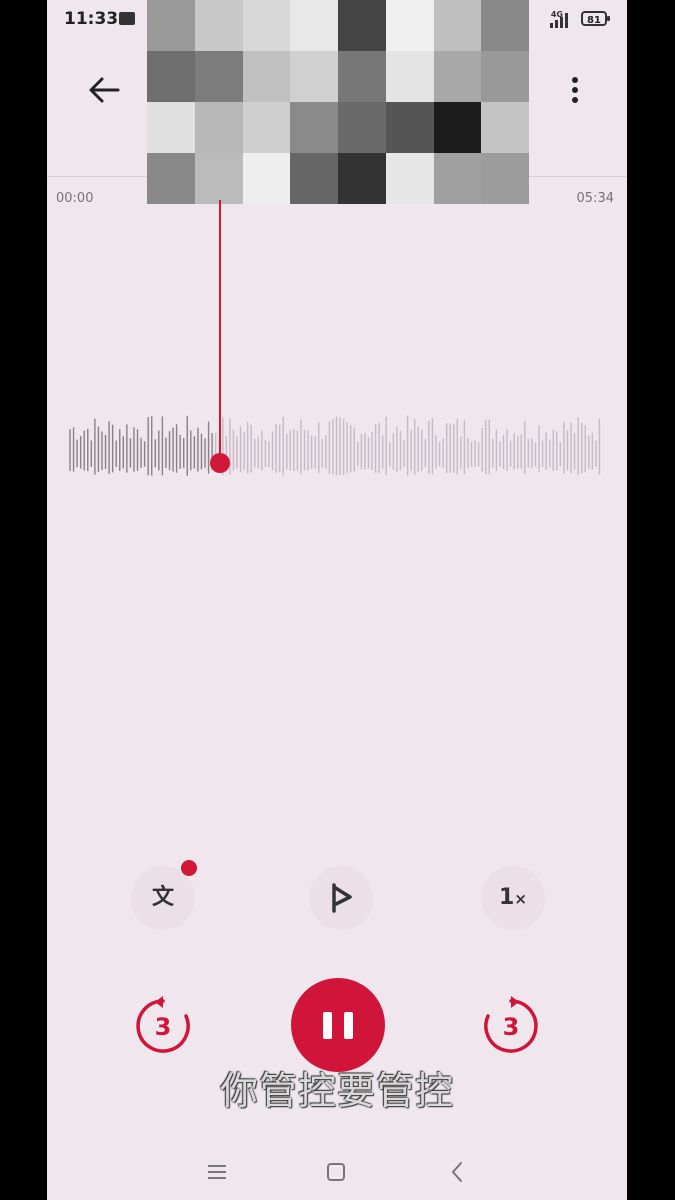 This screenshot has height=1200, width=675. Describe the element at coordinates (338, 1025) in the screenshot. I see `pause-button` at that location.